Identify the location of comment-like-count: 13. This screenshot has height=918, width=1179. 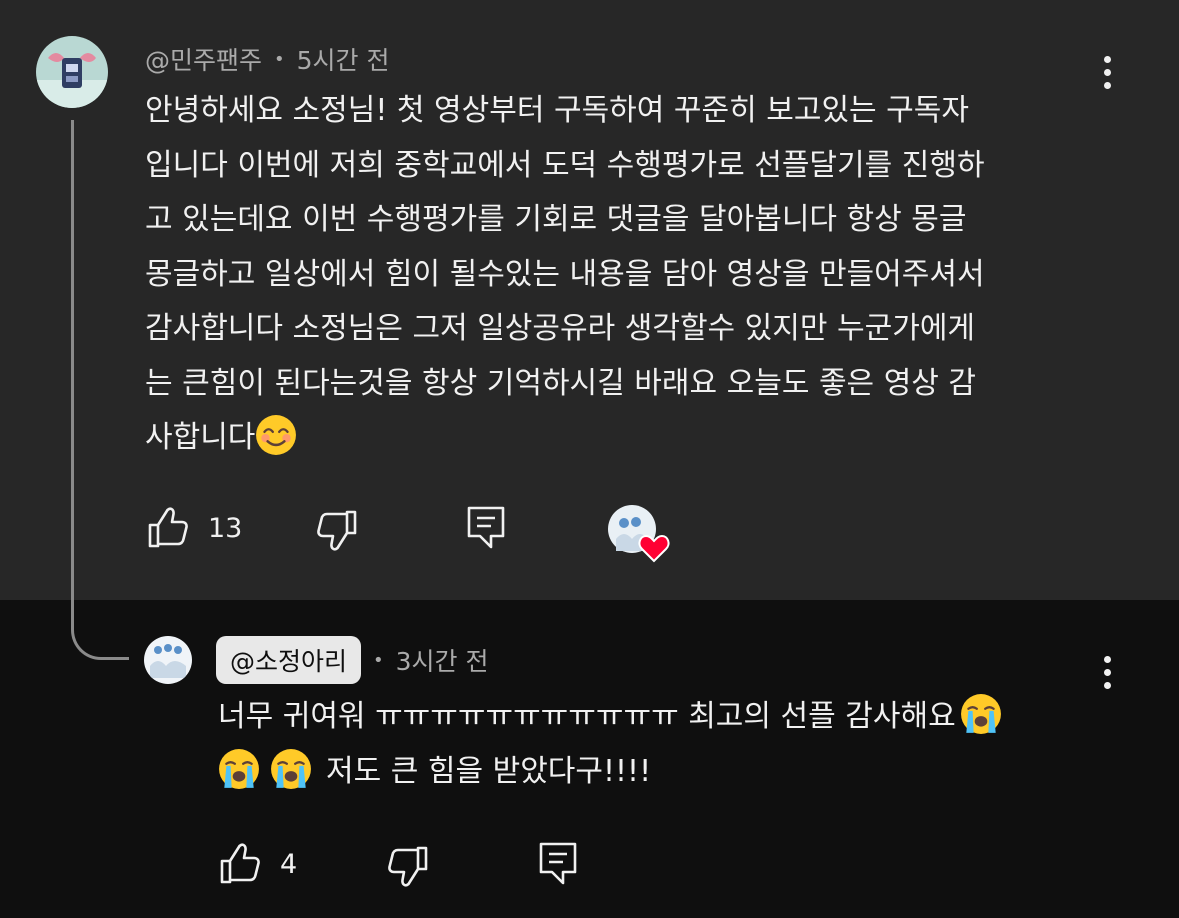
(225, 528).